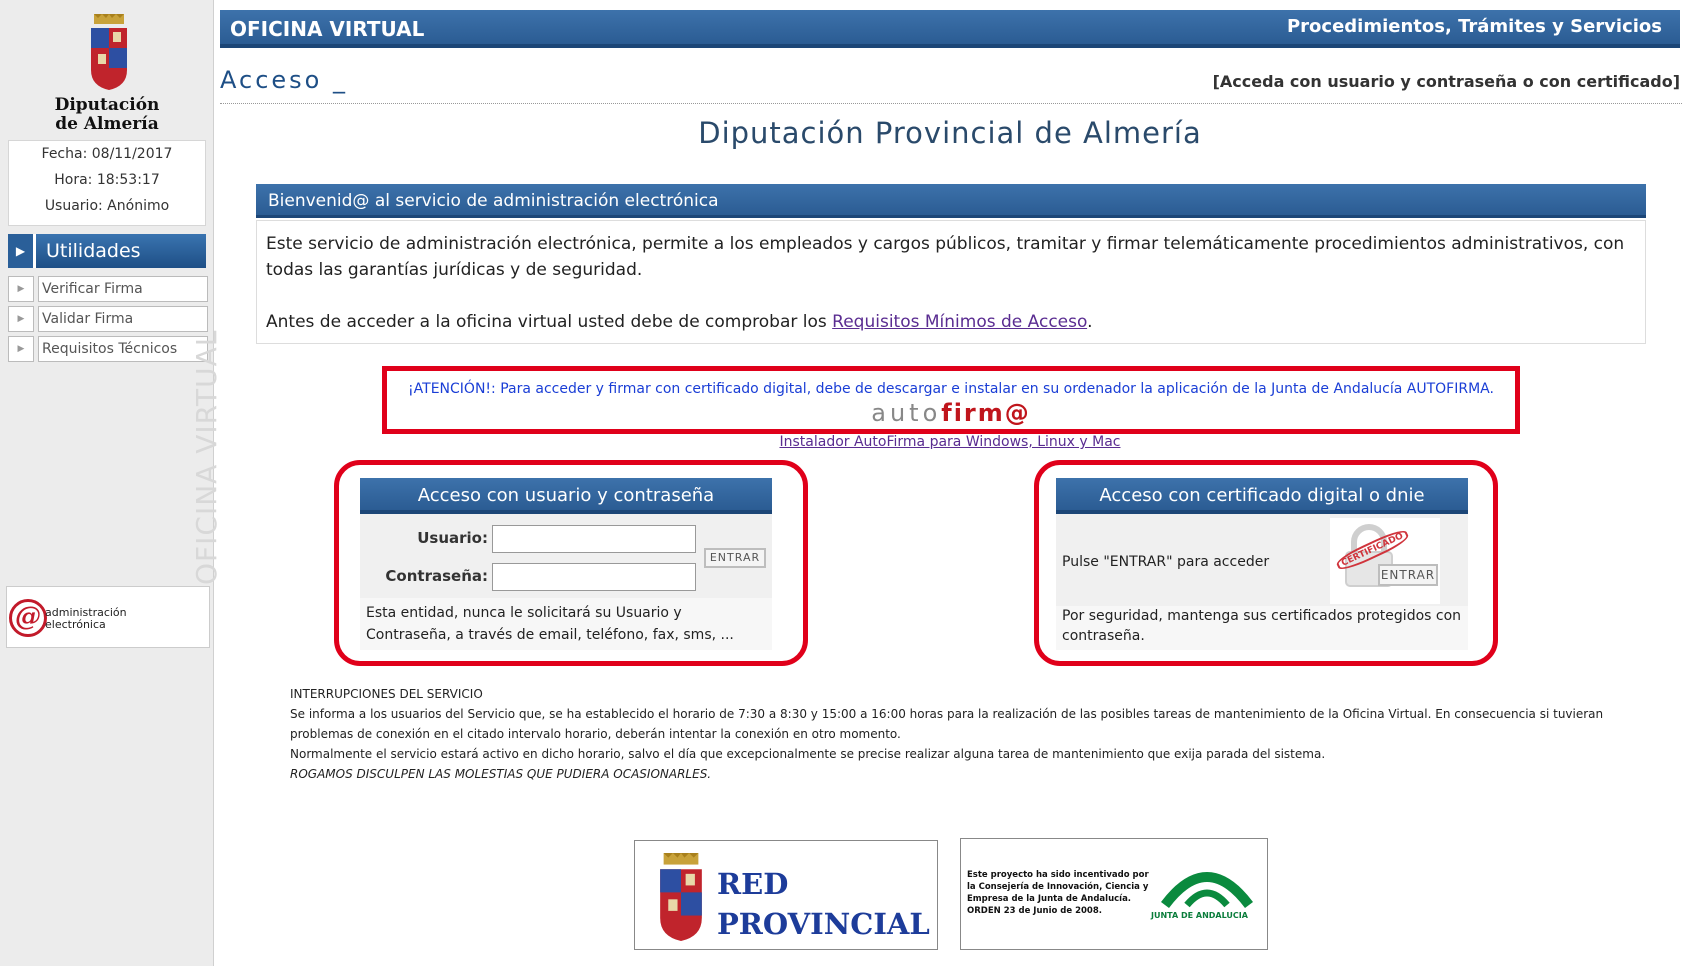 Image resolution: width=1688 pixels, height=966 pixels. Describe the element at coordinates (1262, 496) in the screenshot. I see `cert-login-header: Acceso con certificado digital o dnie` at that location.